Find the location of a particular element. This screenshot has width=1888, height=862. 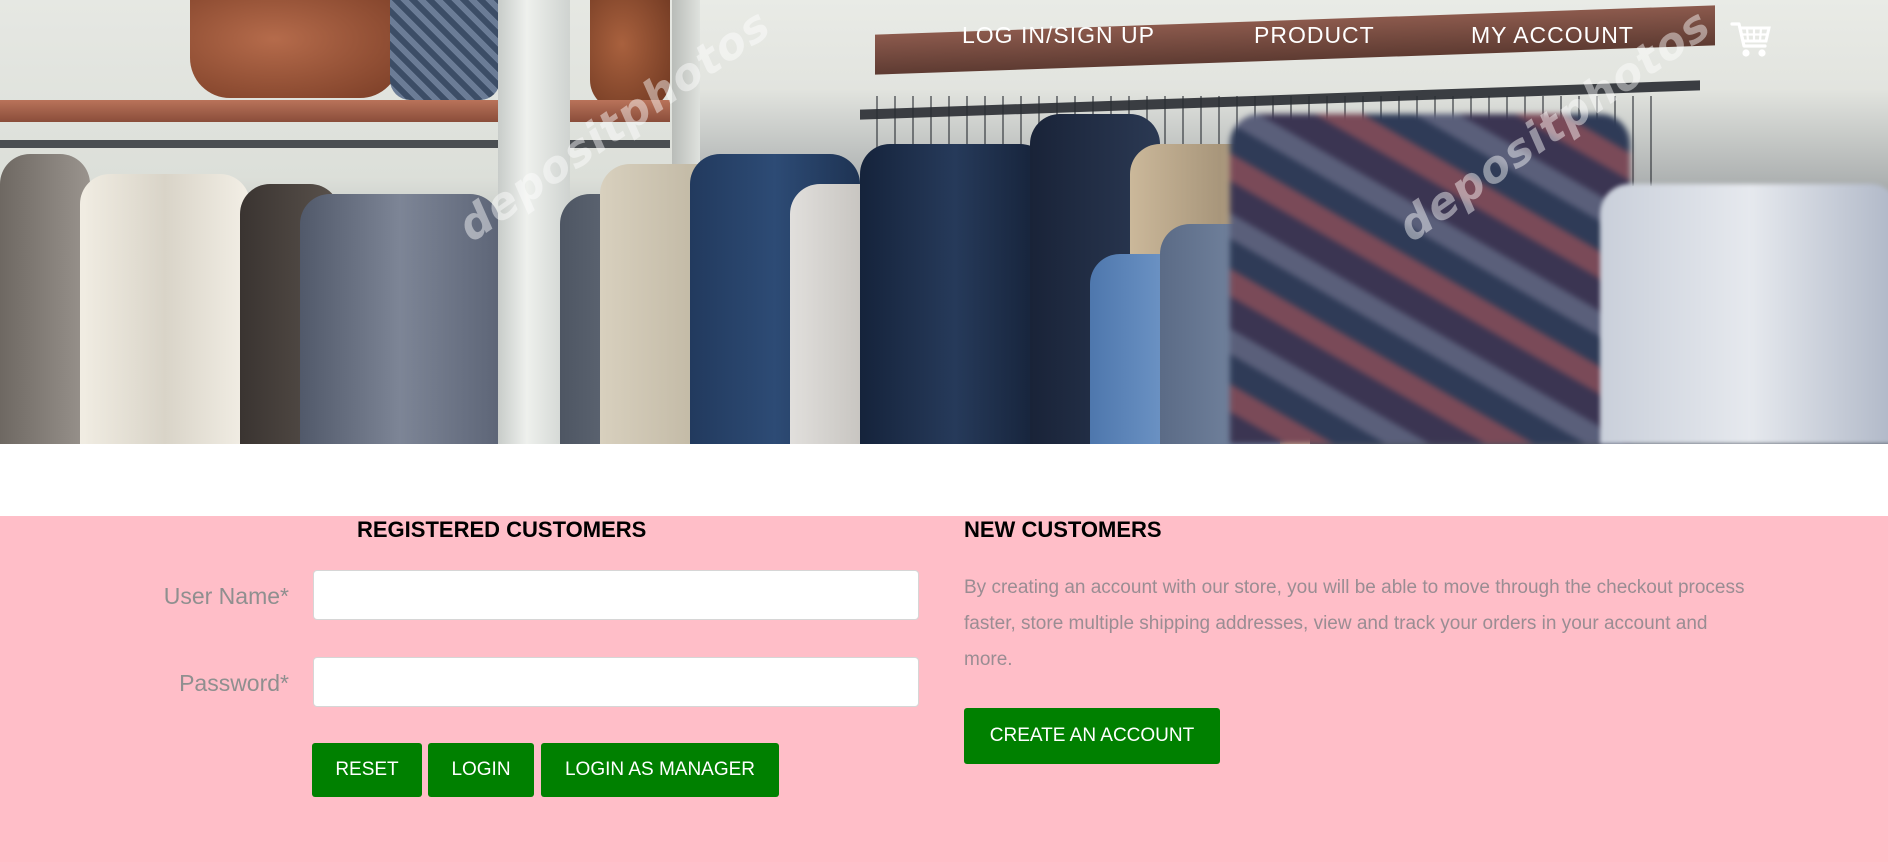

reset-button: RESET is located at coordinates (367, 770).